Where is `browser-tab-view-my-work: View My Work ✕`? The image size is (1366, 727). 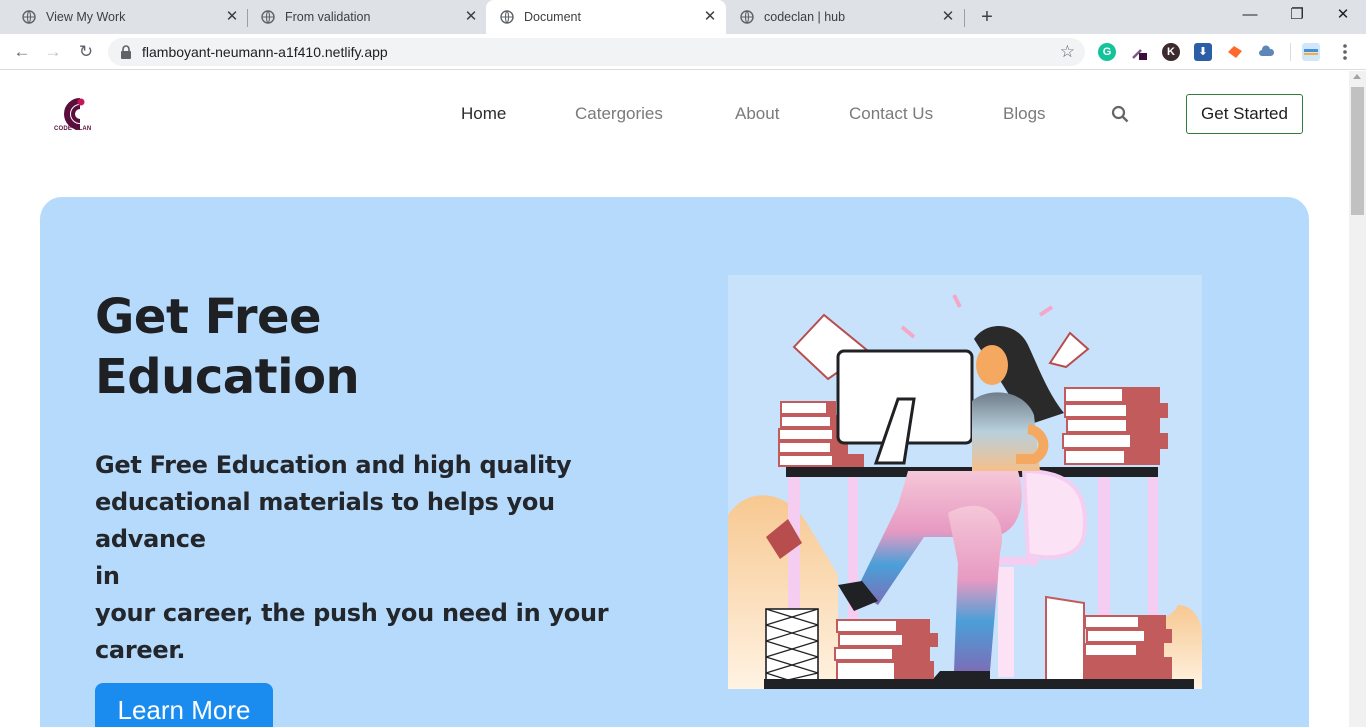
browser-tab-view-my-work: View My Work ✕ is located at coordinates (127, 17).